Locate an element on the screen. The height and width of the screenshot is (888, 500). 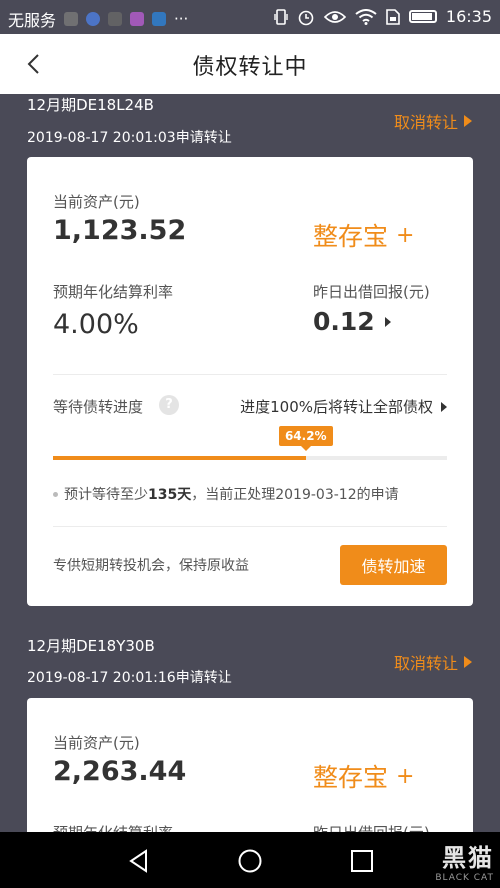
apply-date: 2019-08-17 20:01:03申请转让 is located at coordinates (129, 138).